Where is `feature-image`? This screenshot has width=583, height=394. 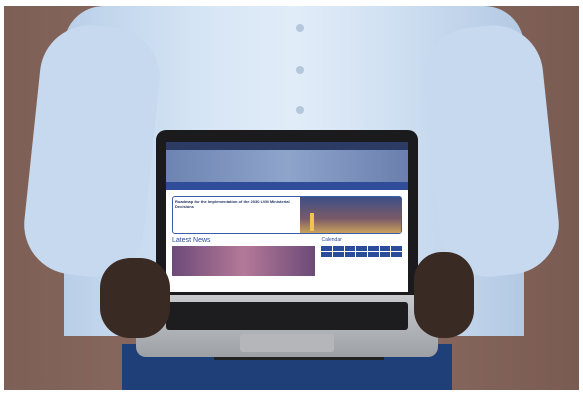
feature-image is located at coordinates (350, 215).